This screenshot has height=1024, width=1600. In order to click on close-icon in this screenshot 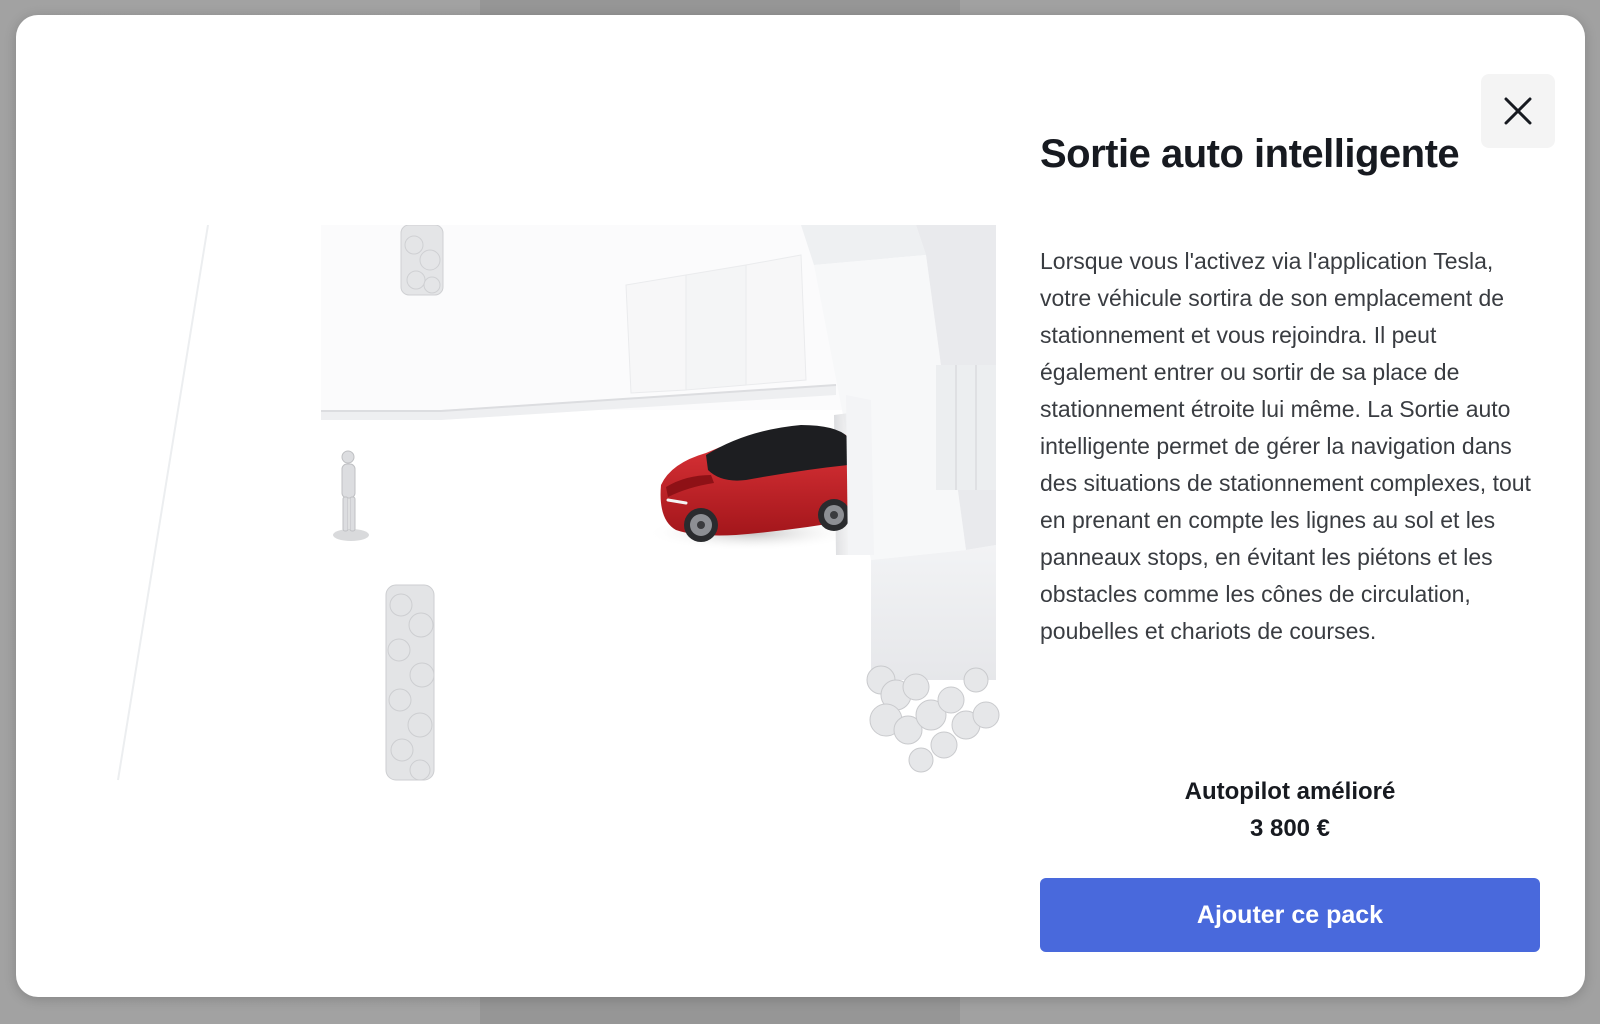, I will do `click(1518, 111)`.